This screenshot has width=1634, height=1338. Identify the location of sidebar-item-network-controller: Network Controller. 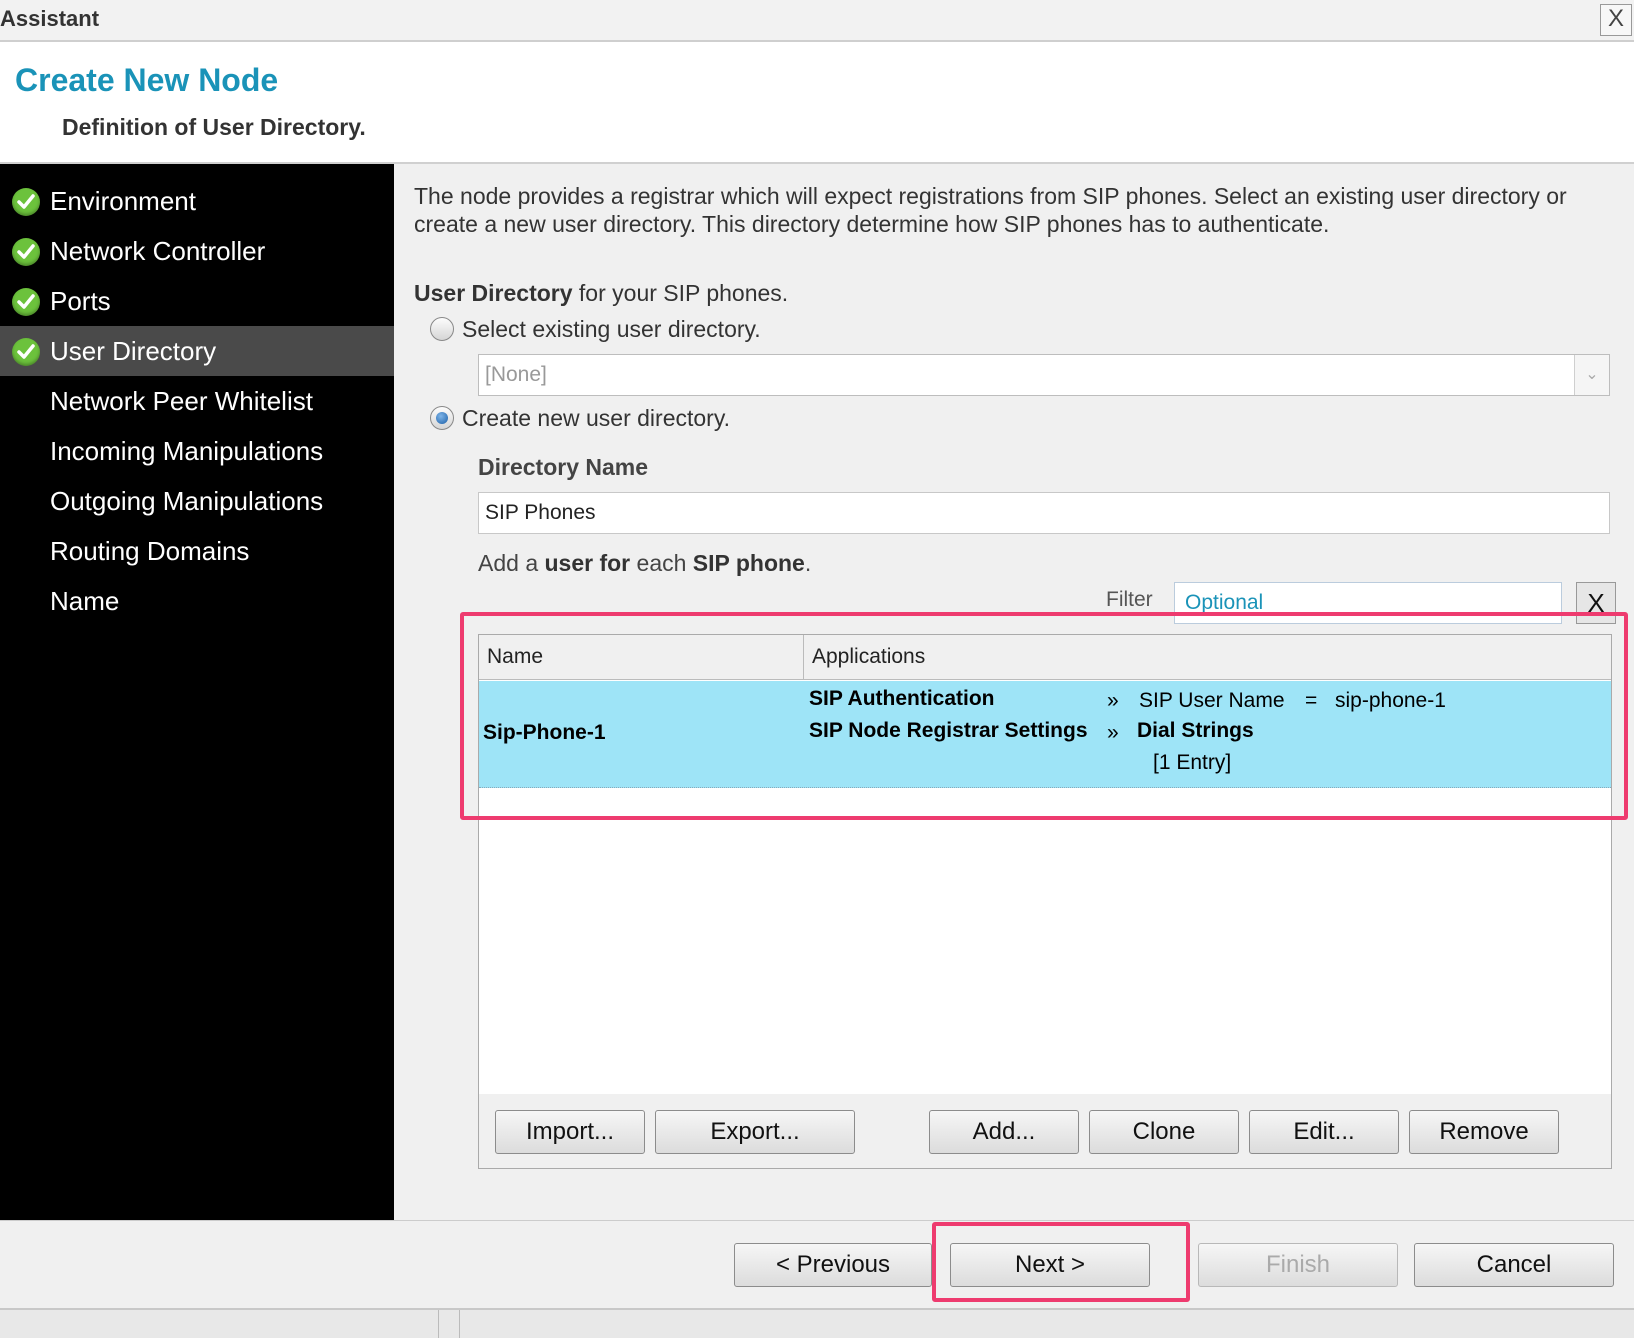
(197, 251).